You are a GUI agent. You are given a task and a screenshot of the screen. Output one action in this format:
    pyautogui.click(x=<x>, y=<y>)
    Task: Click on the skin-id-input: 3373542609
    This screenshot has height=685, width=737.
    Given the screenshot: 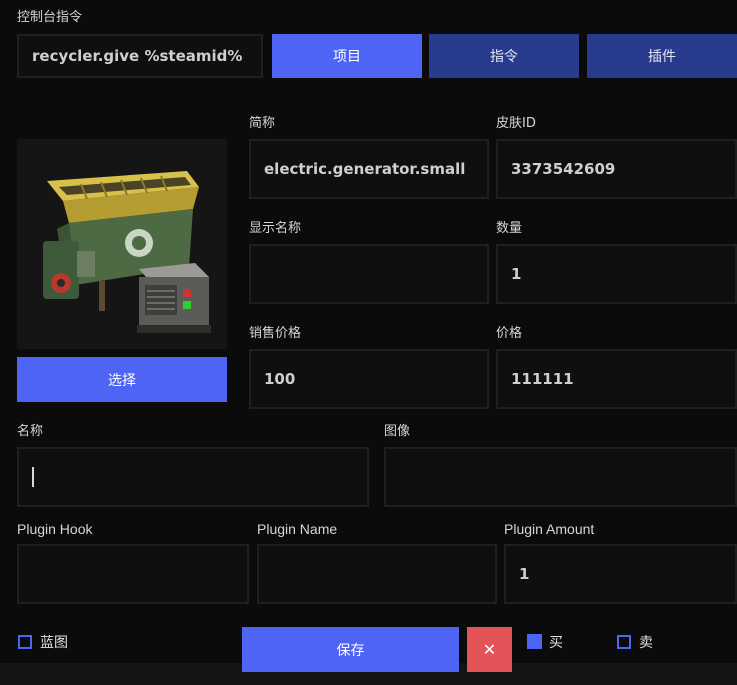 What is the action you would take?
    pyautogui.click(x=616, y=169)
    